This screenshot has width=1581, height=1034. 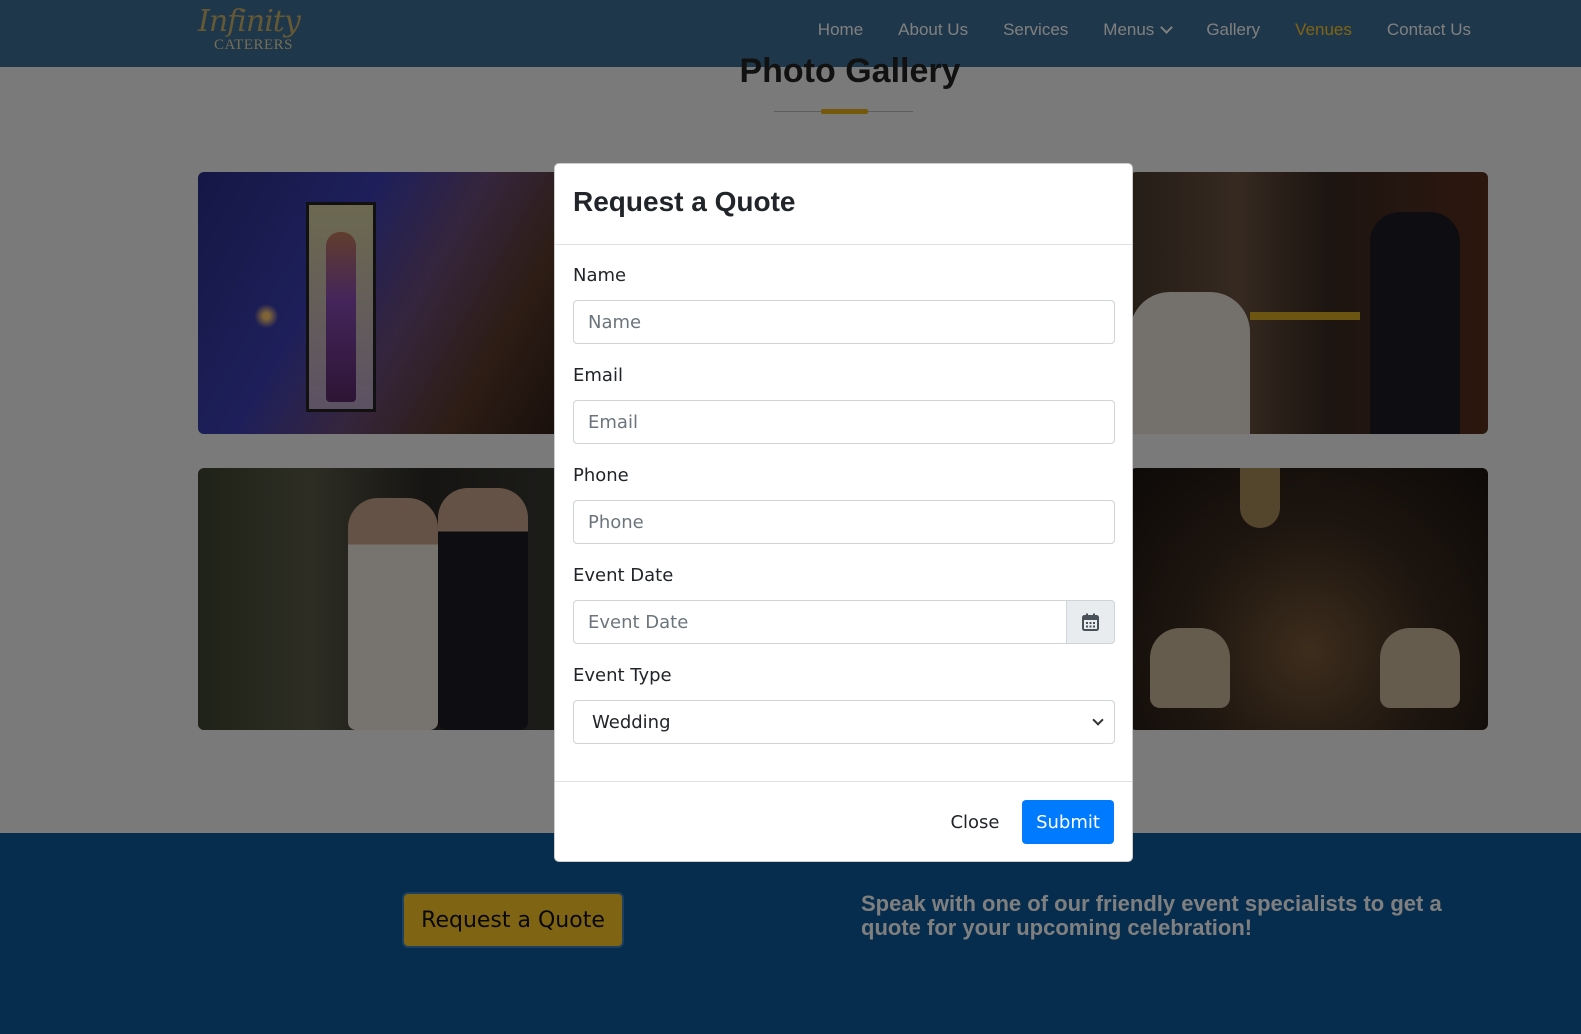 What do you see at coordinates (844, 522) in the screenshot?
I see `phone-input` at bounding box center [844, 522].